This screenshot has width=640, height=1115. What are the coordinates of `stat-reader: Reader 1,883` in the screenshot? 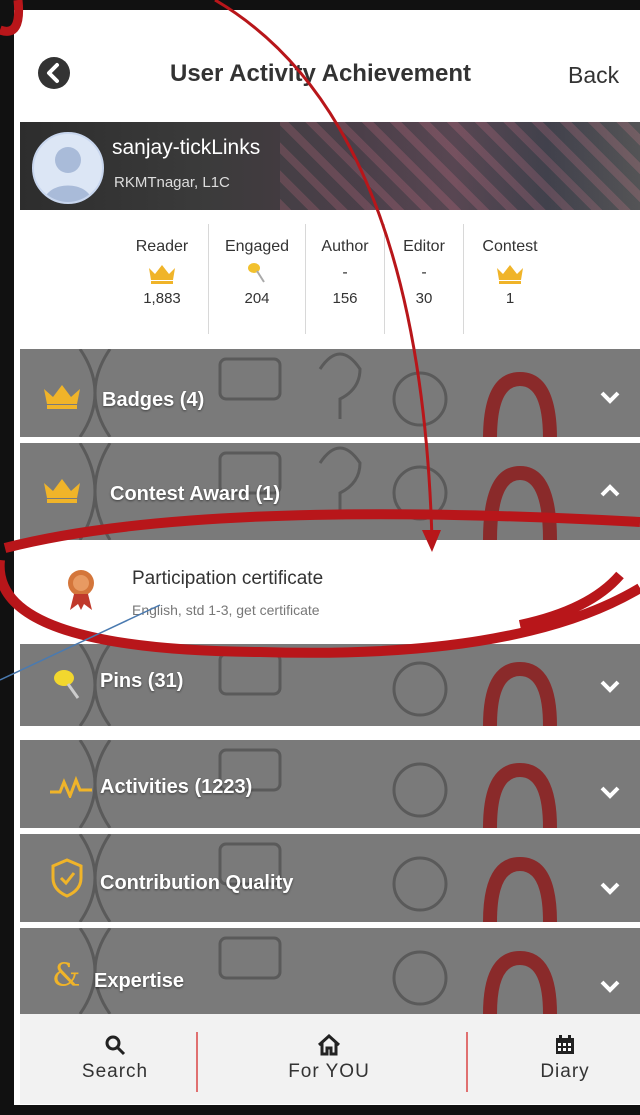 It's located at (162, 279).